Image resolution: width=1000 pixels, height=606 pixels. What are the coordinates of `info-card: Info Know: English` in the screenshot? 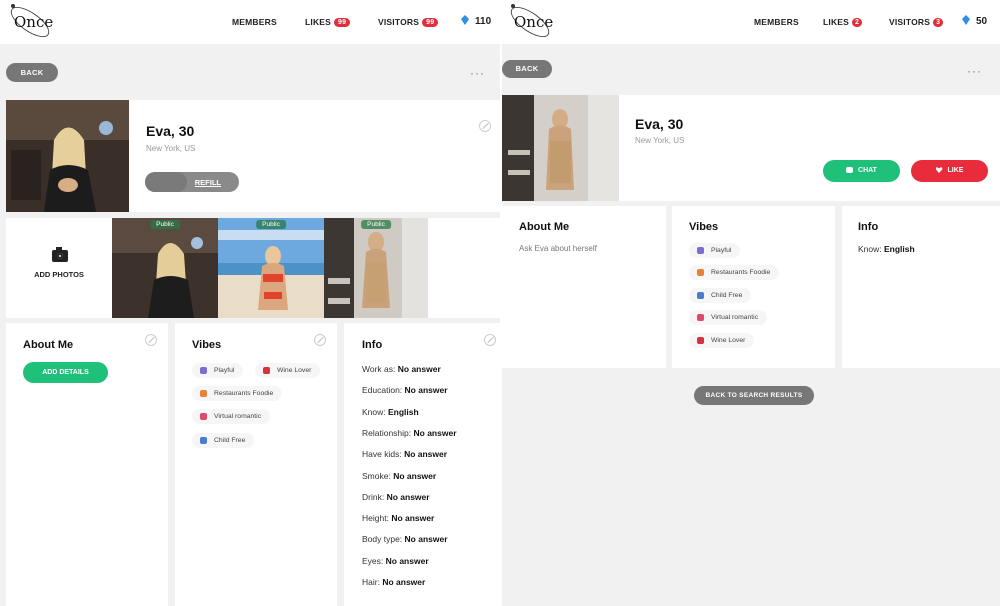 It's located at (921, 287).